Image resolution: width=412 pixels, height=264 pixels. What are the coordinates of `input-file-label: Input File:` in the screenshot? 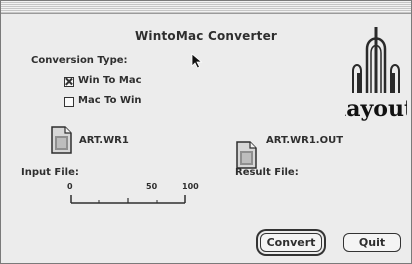 It's located at (50, 172).